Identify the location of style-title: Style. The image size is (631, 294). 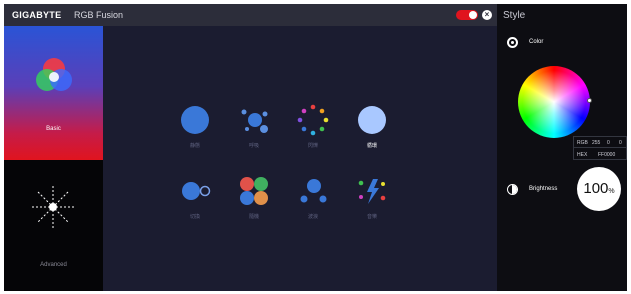
(514, 15).